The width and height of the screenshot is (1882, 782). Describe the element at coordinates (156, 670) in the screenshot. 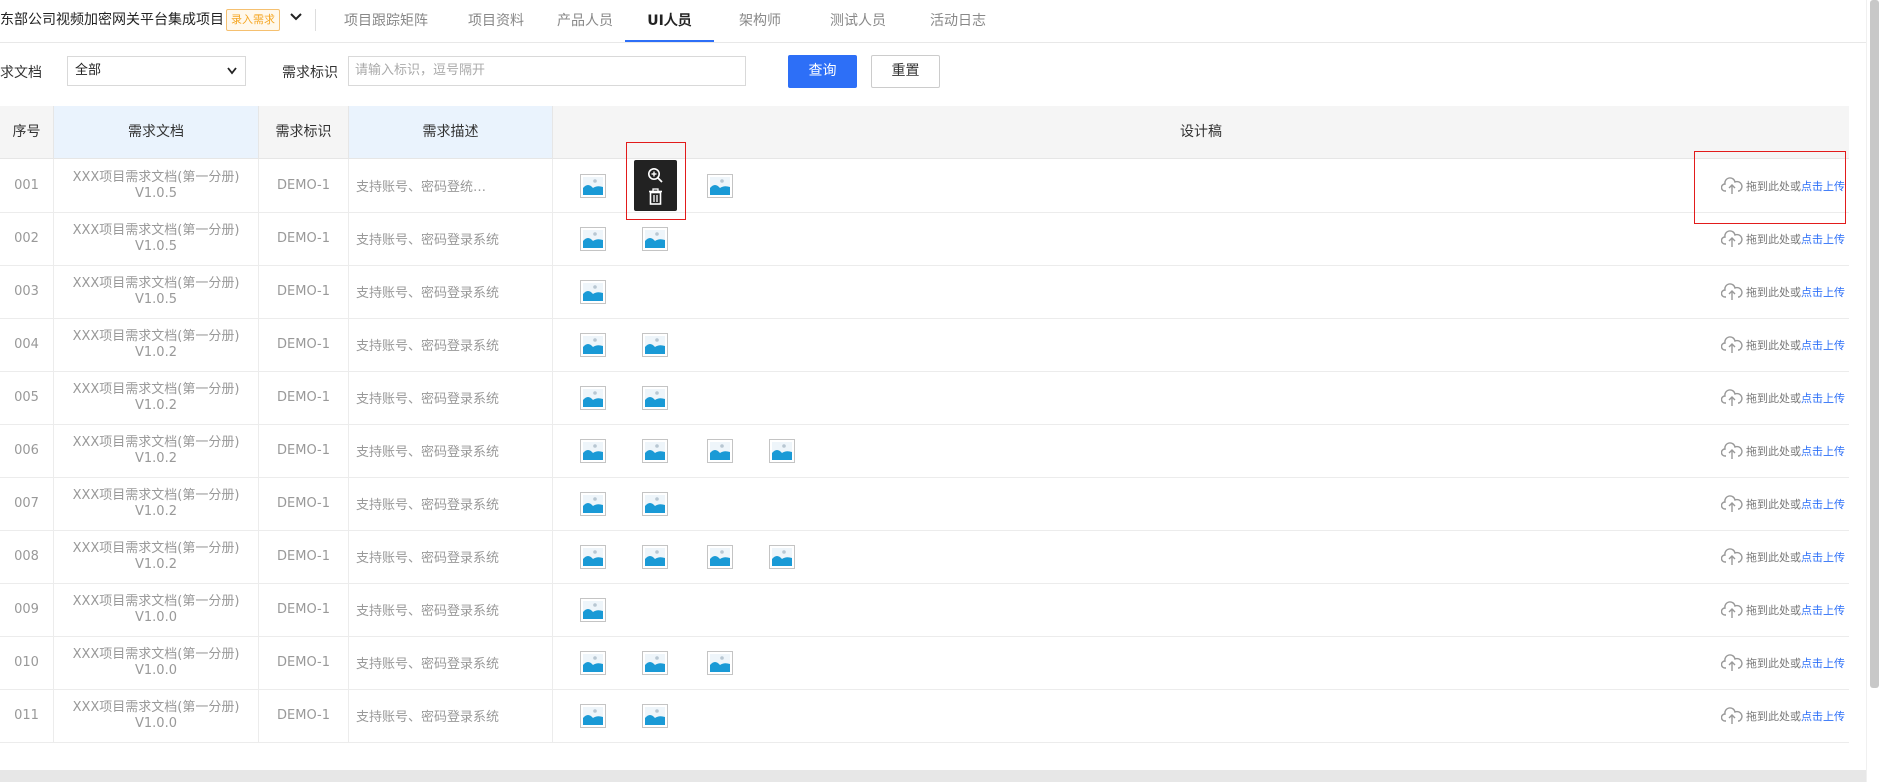

I see `row-doc-version: V1.0.0` at that location.